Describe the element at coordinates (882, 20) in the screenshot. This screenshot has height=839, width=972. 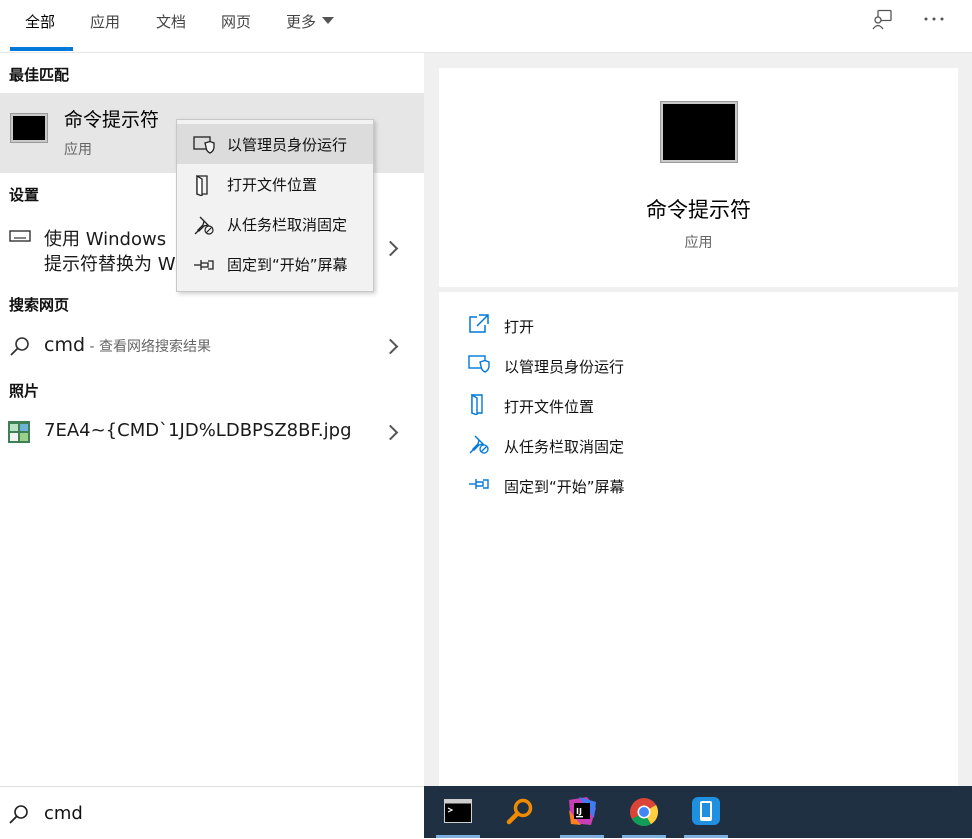
I see `feedback-icon` at that location.